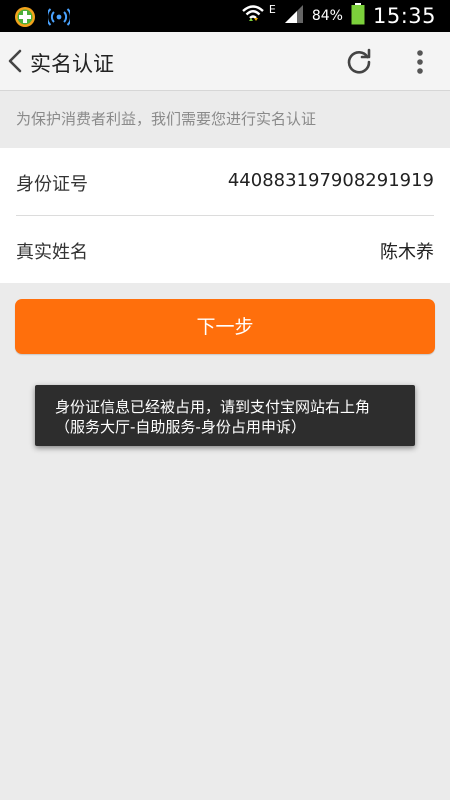 The image size is (450, 800). Describe the element at coordinates (358, 16) in the screenshot. I see `battery-icon` at that location.